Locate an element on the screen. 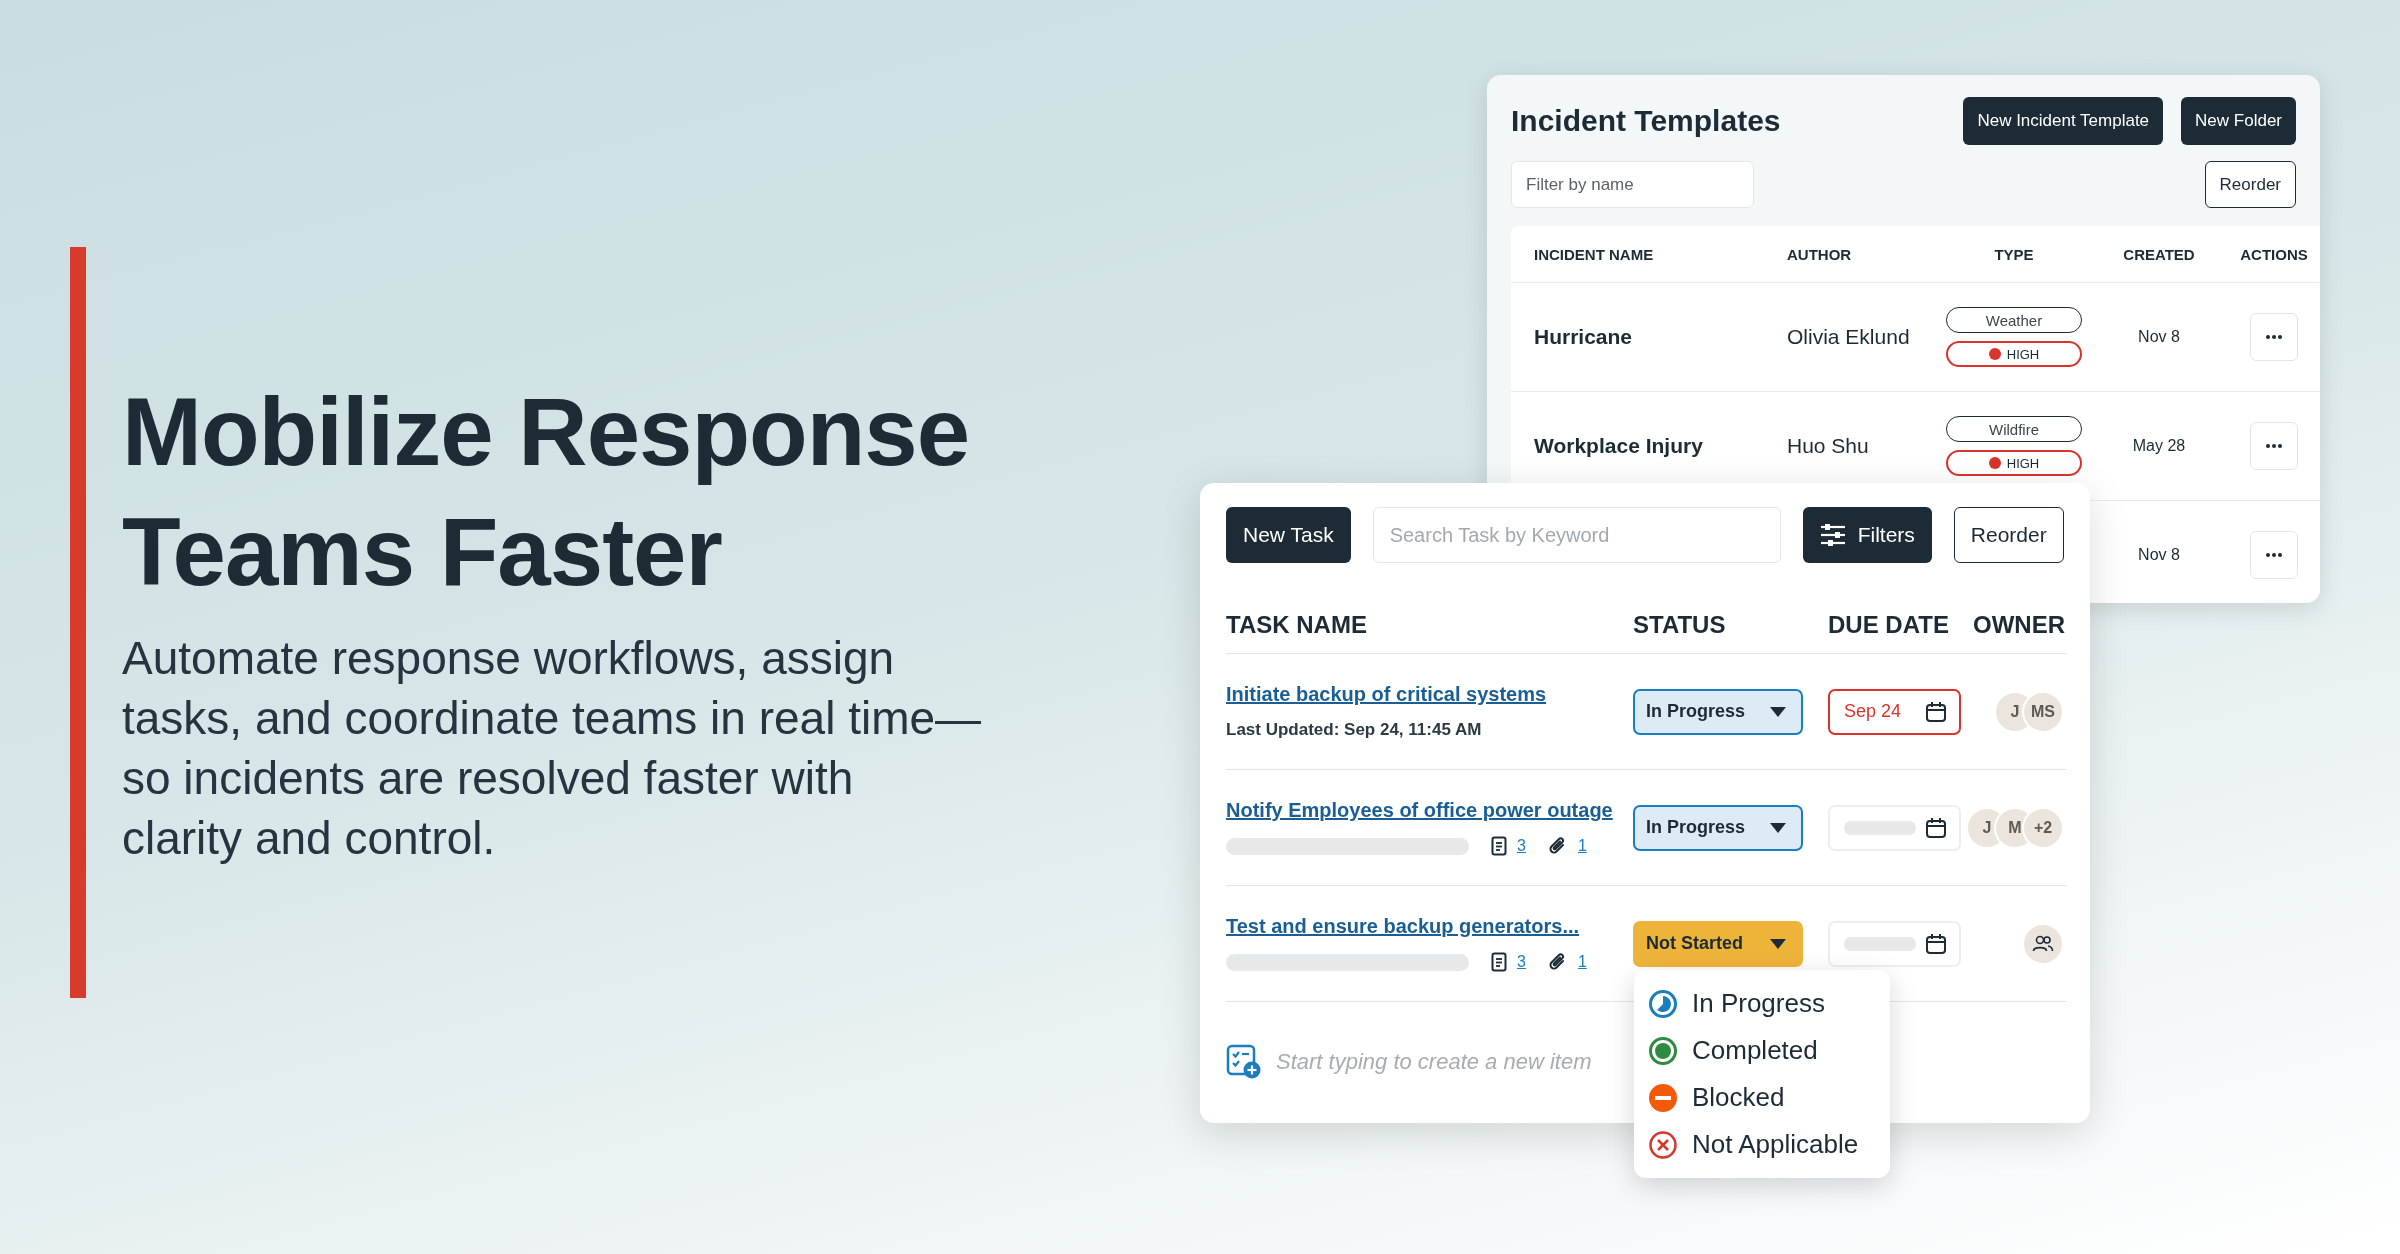 This screenshot has width=2400, height=1254. checklist-add-icon is located at coordinates (1244, 1062).